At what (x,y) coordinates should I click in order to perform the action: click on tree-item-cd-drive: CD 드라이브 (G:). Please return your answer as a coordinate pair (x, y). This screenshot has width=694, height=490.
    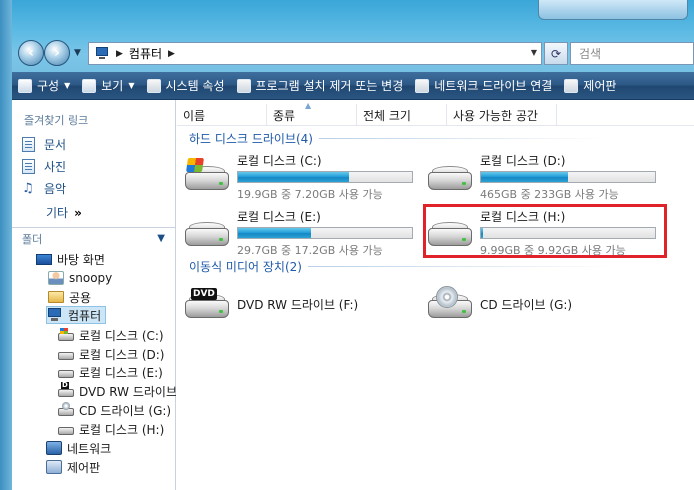
    Looking at the image, I should click on (114, 410).